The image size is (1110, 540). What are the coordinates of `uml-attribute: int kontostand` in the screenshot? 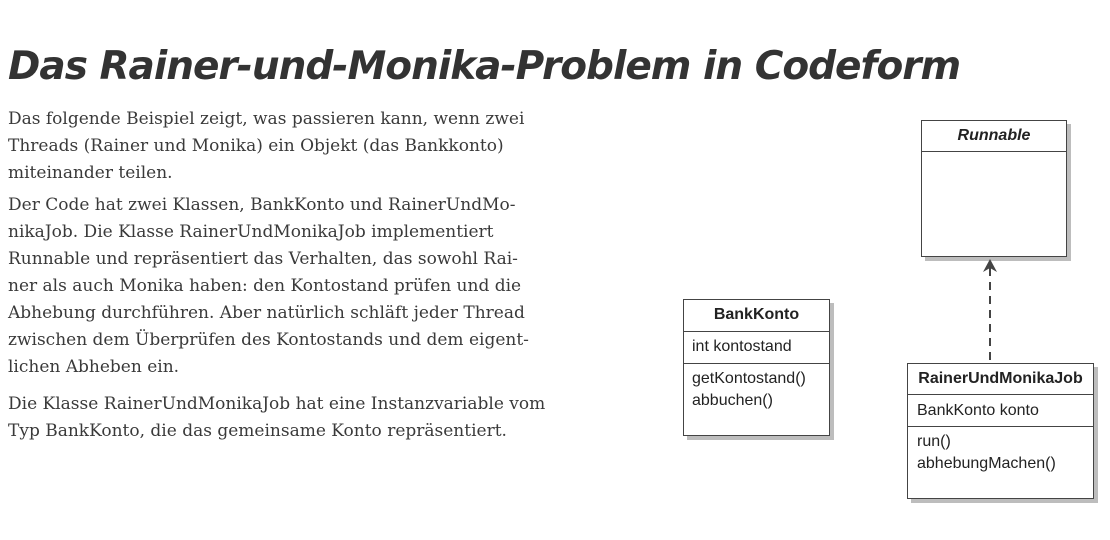 It's located at (742, 346).